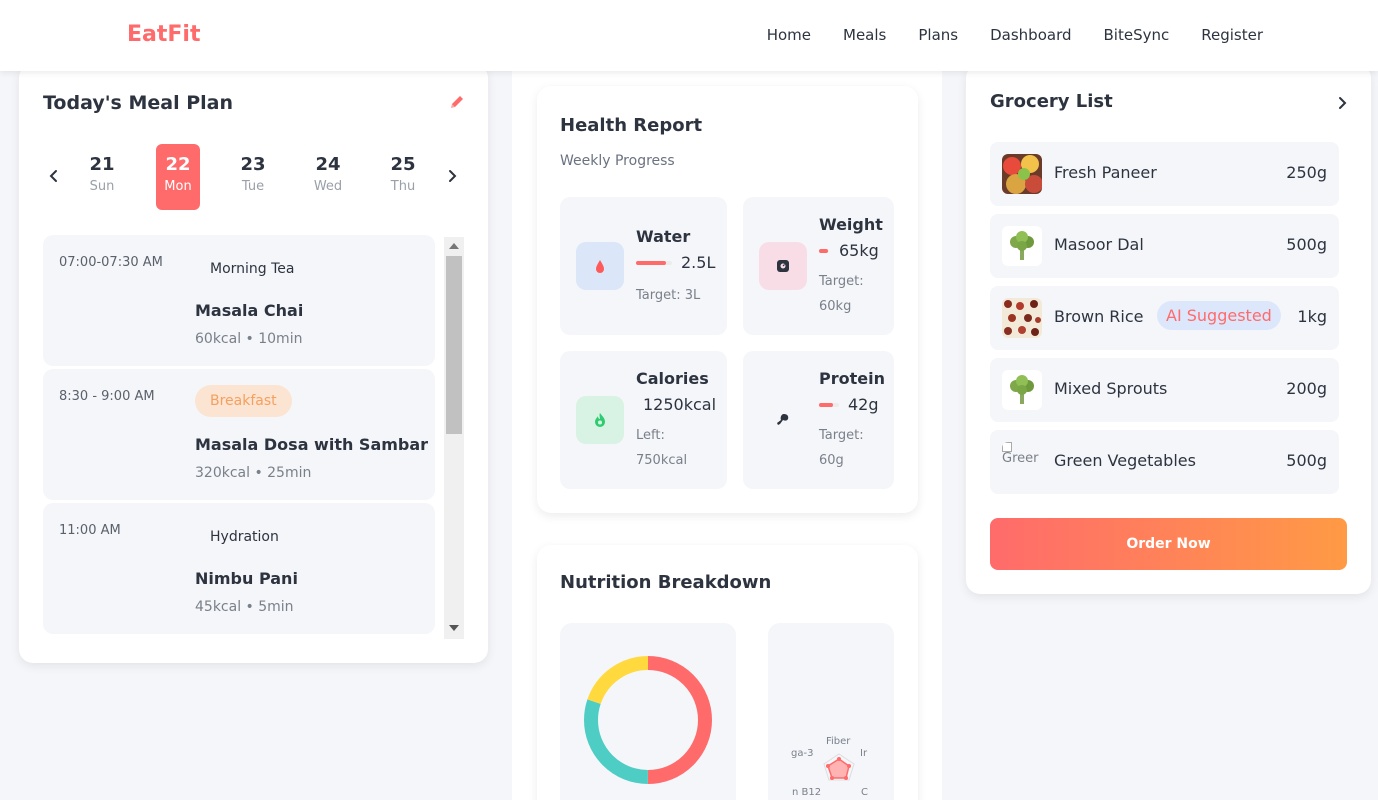 The height and width of the screenshot is (800, 1378). I want to click on scroll-up-icon, so click(454, 246).